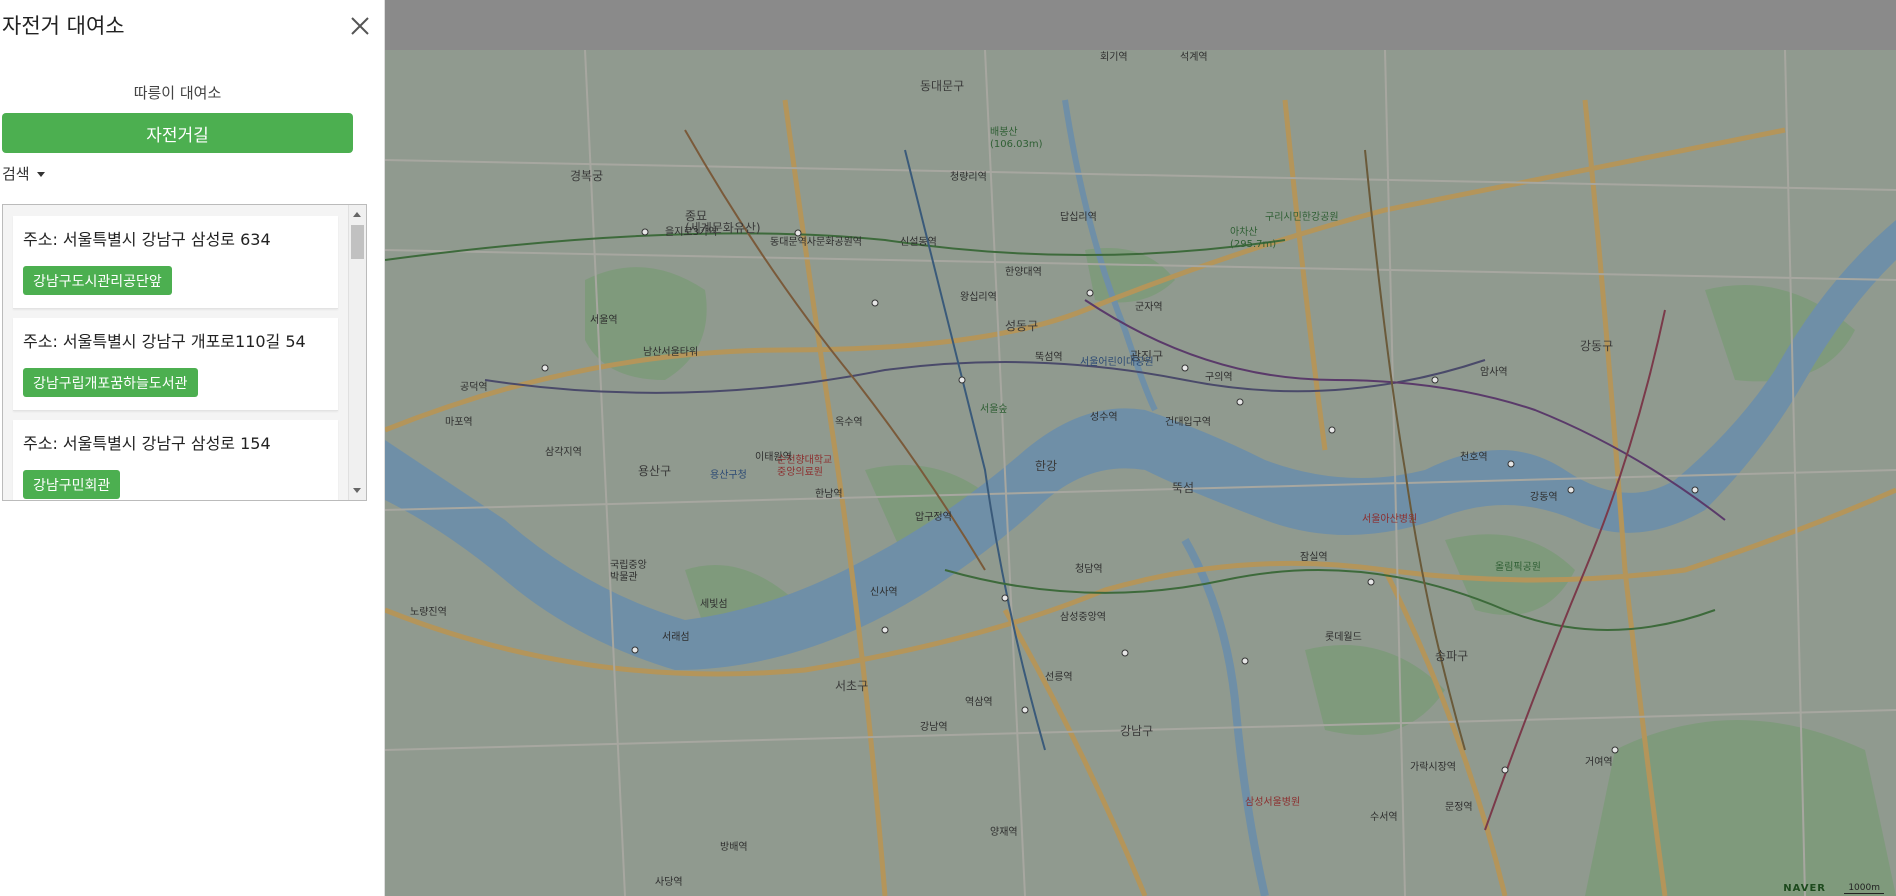  I want to click on map-label-sinseol: 신설동역, so click(918, 242).